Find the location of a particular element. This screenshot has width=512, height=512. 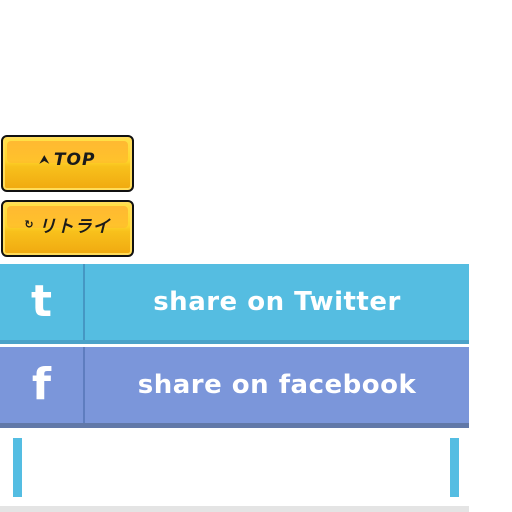

retry-icon: ↻ is located at coordinates (29, 224).